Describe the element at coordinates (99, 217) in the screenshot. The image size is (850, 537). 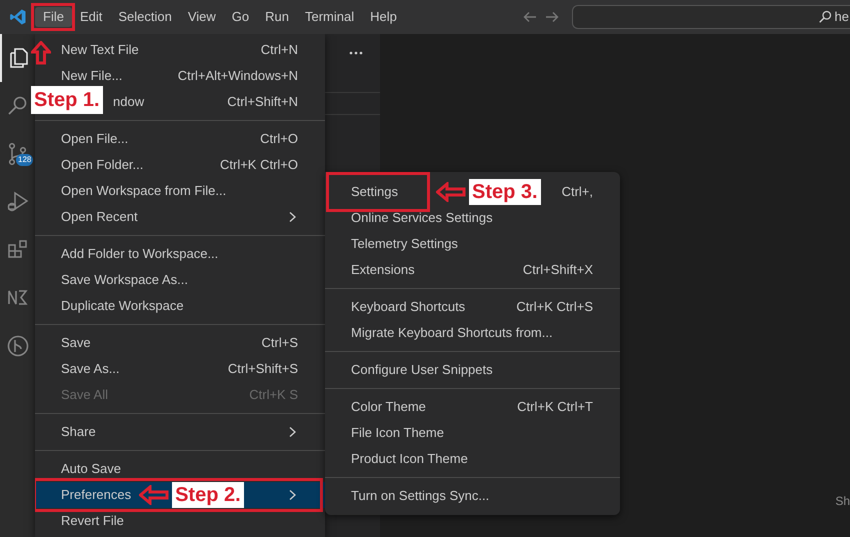
I see `menu-item-label: Open Recent` at that location.